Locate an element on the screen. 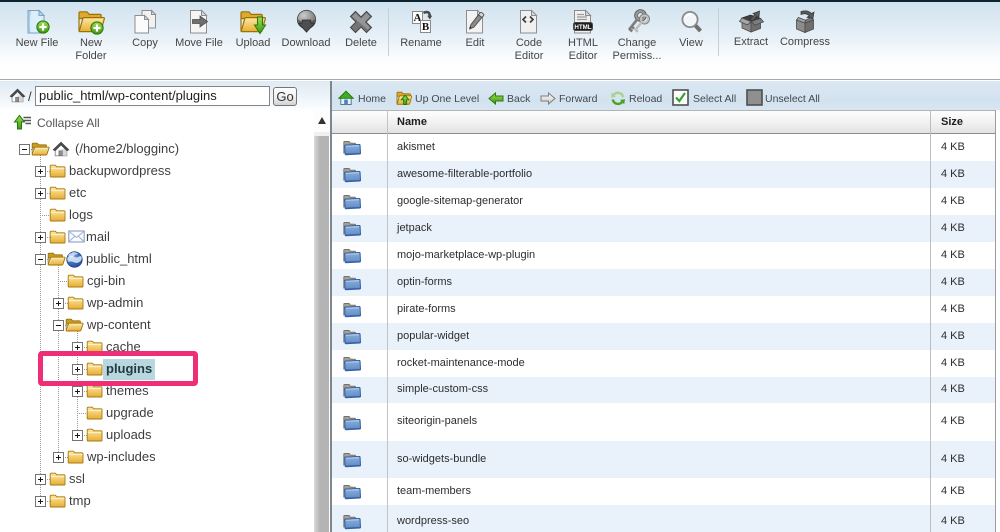 Image resolution: width=1000 pixels, height=532 pixels. svg-text: B is located at coordinates (426, 27).